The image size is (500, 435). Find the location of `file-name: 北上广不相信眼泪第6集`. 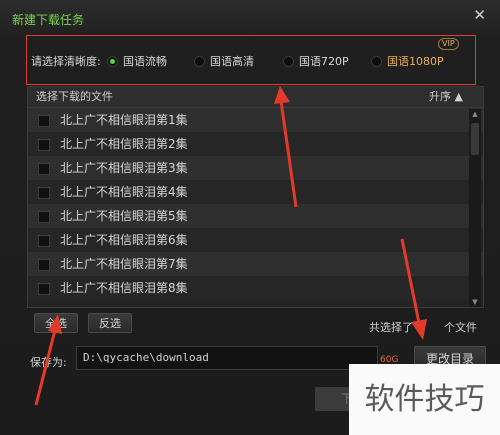

file-name: 北上广不相信眼泪第6集 is located at coordinates (124, 240).